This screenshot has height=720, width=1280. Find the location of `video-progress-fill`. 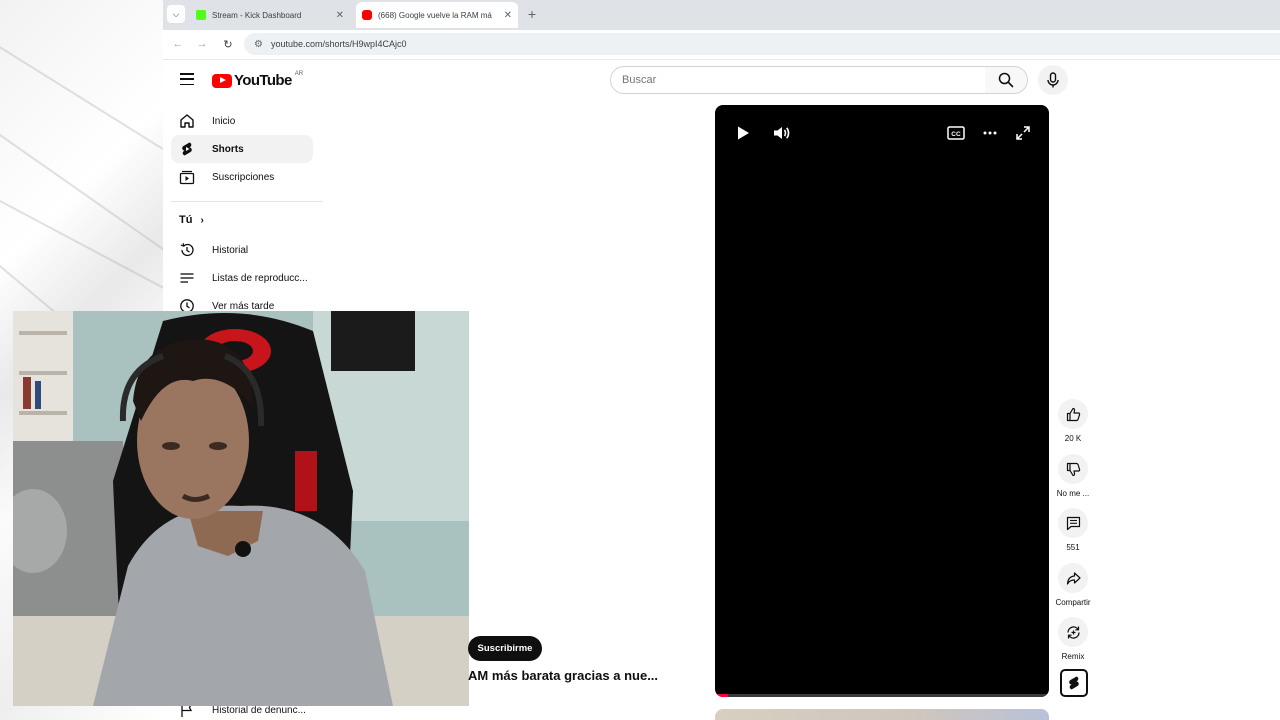

video-progress-fill is located at coordinates (722, 695).